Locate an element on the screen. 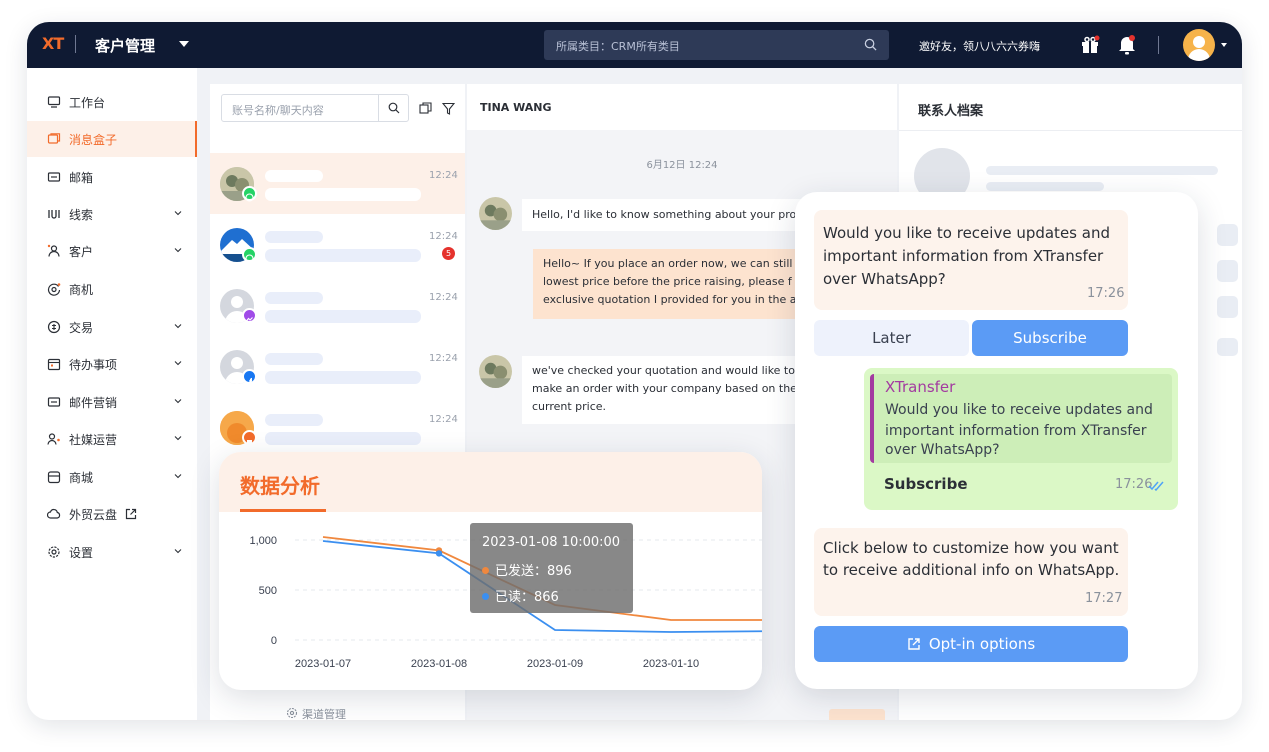  message-line: to receive additional info on WhatsApp. is located at coordinates (971, 570).